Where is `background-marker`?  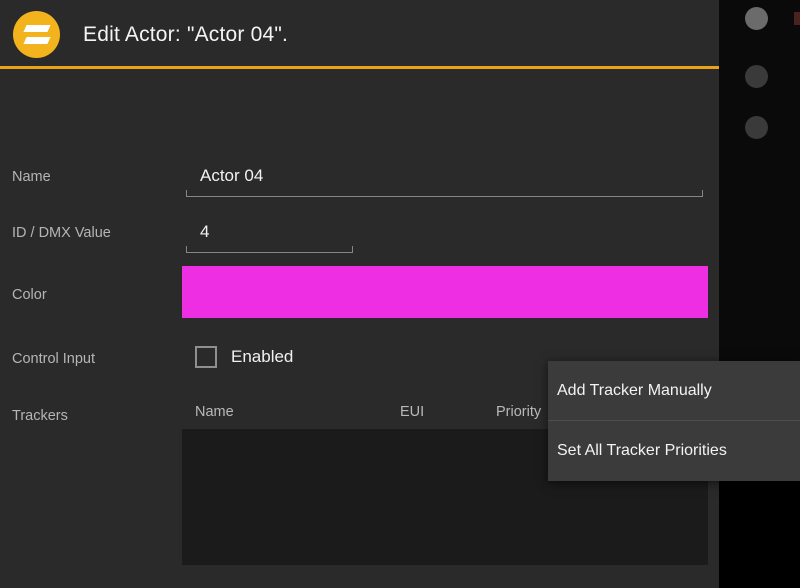 background-marker is located at coordinates (797, 18).